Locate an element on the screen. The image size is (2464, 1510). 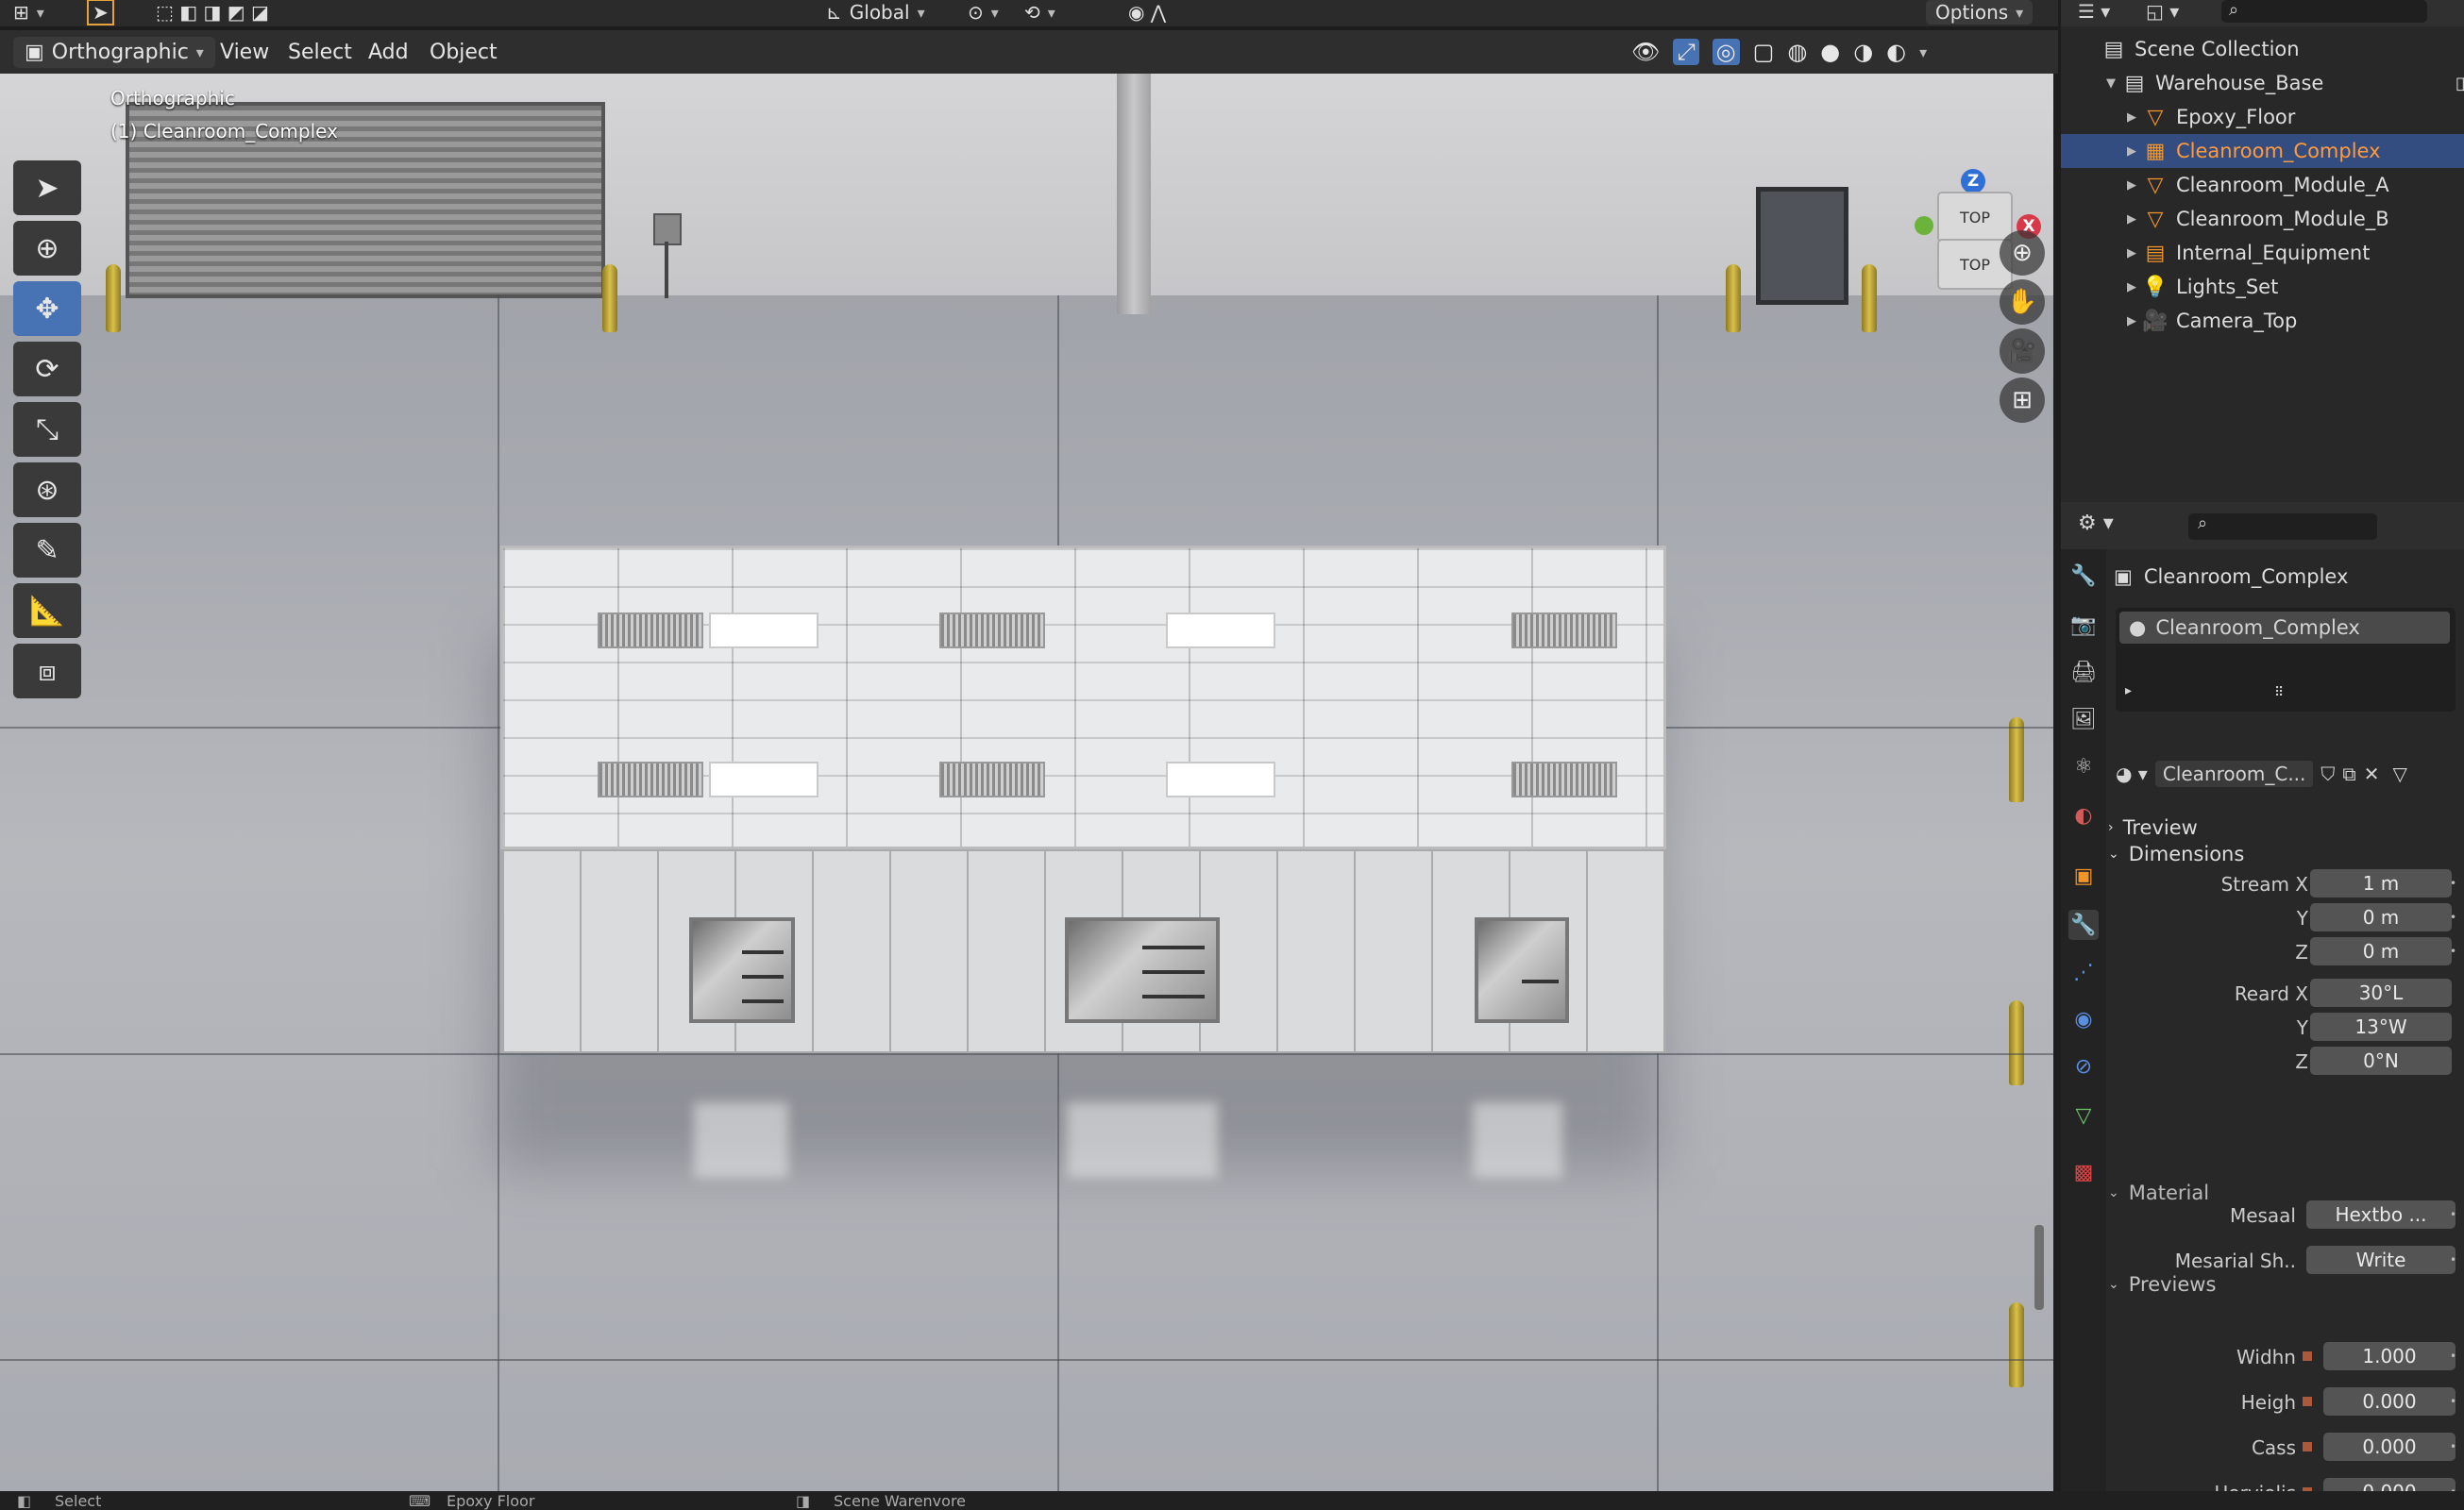
outliner-root: ▤ Scene Collection is located at coordinates (2262, 49).